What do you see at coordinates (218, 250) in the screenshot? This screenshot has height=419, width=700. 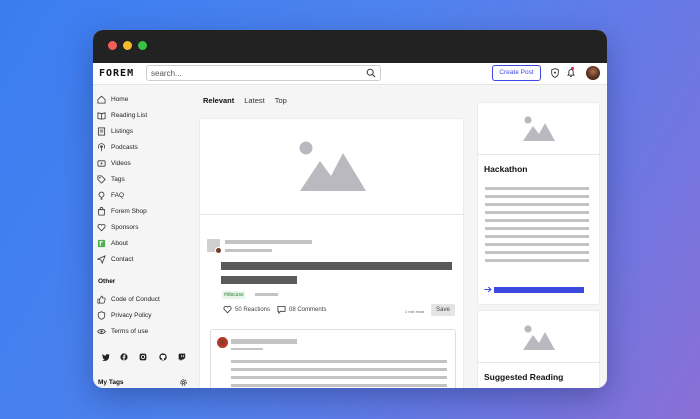 I see `author-avatar` at bounding box center [218, 250].